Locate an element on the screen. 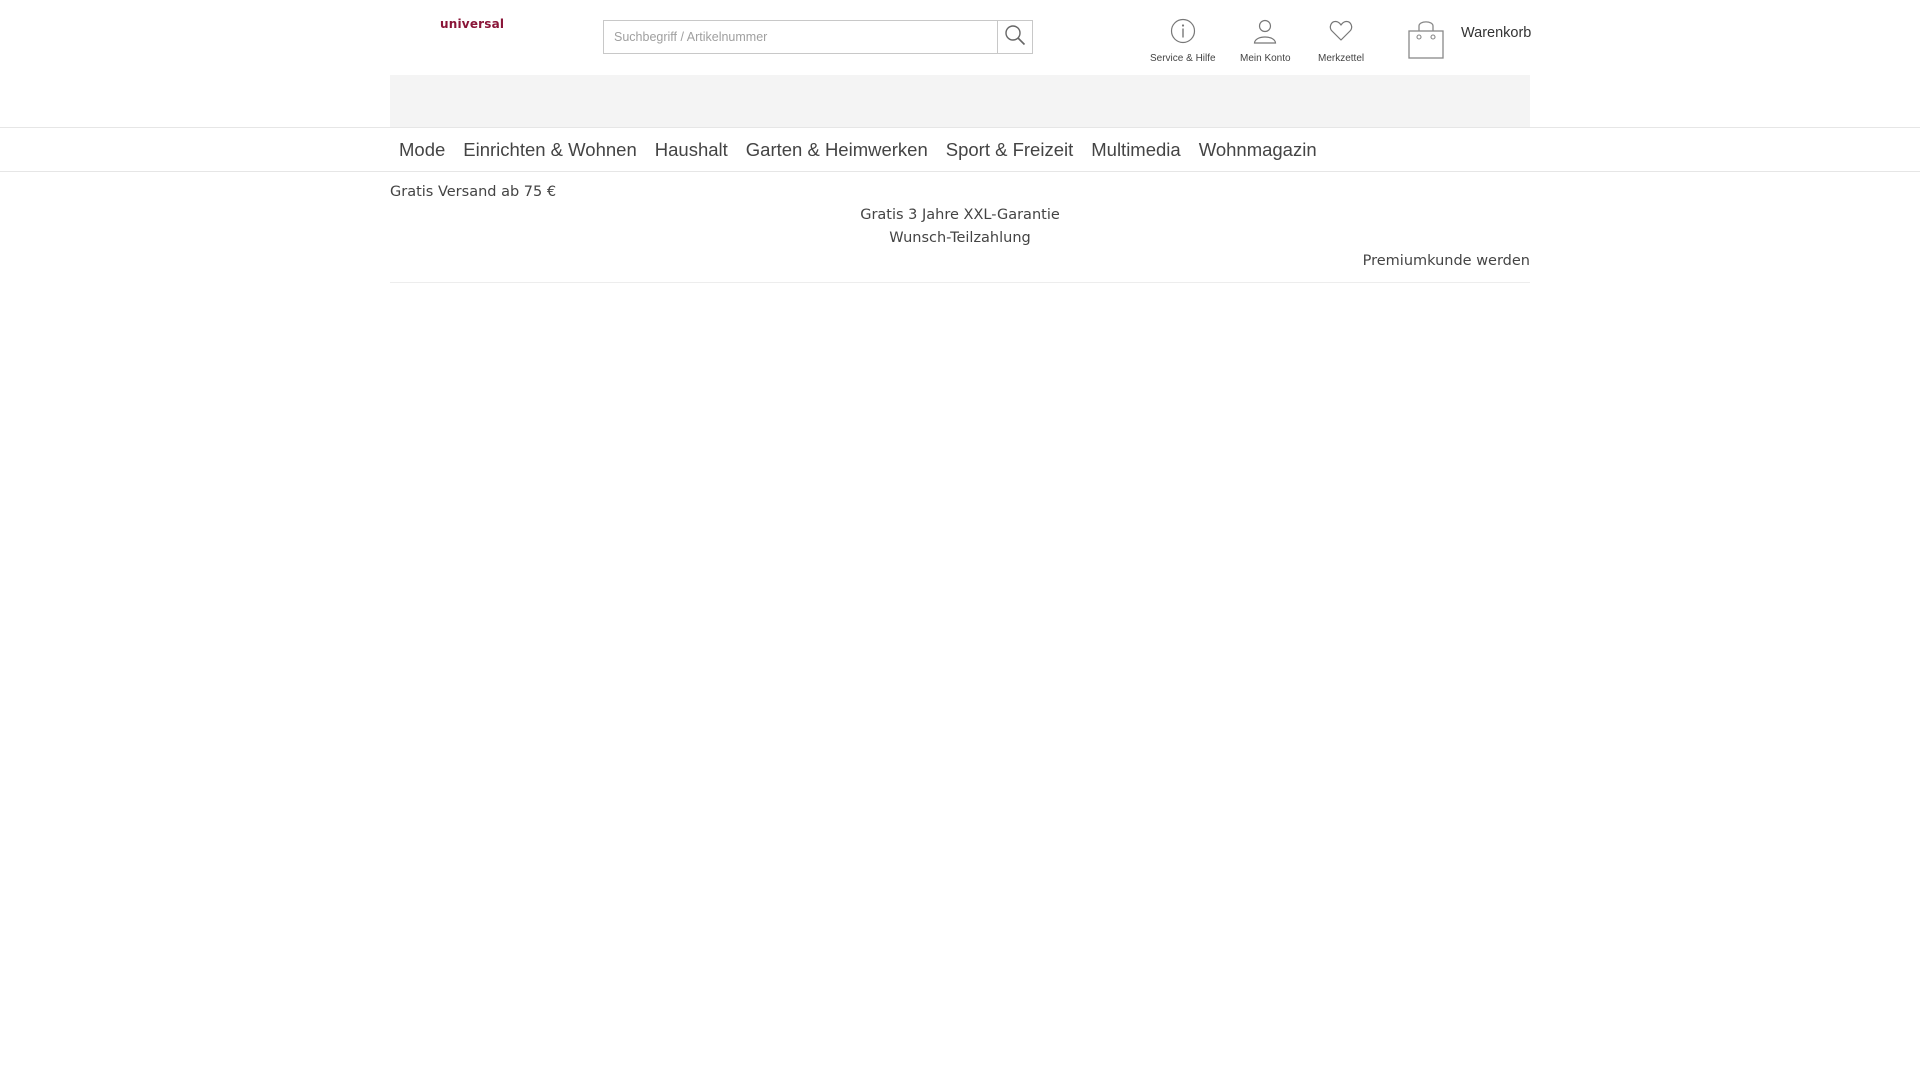  search-input is located at coordinates (800, 37).